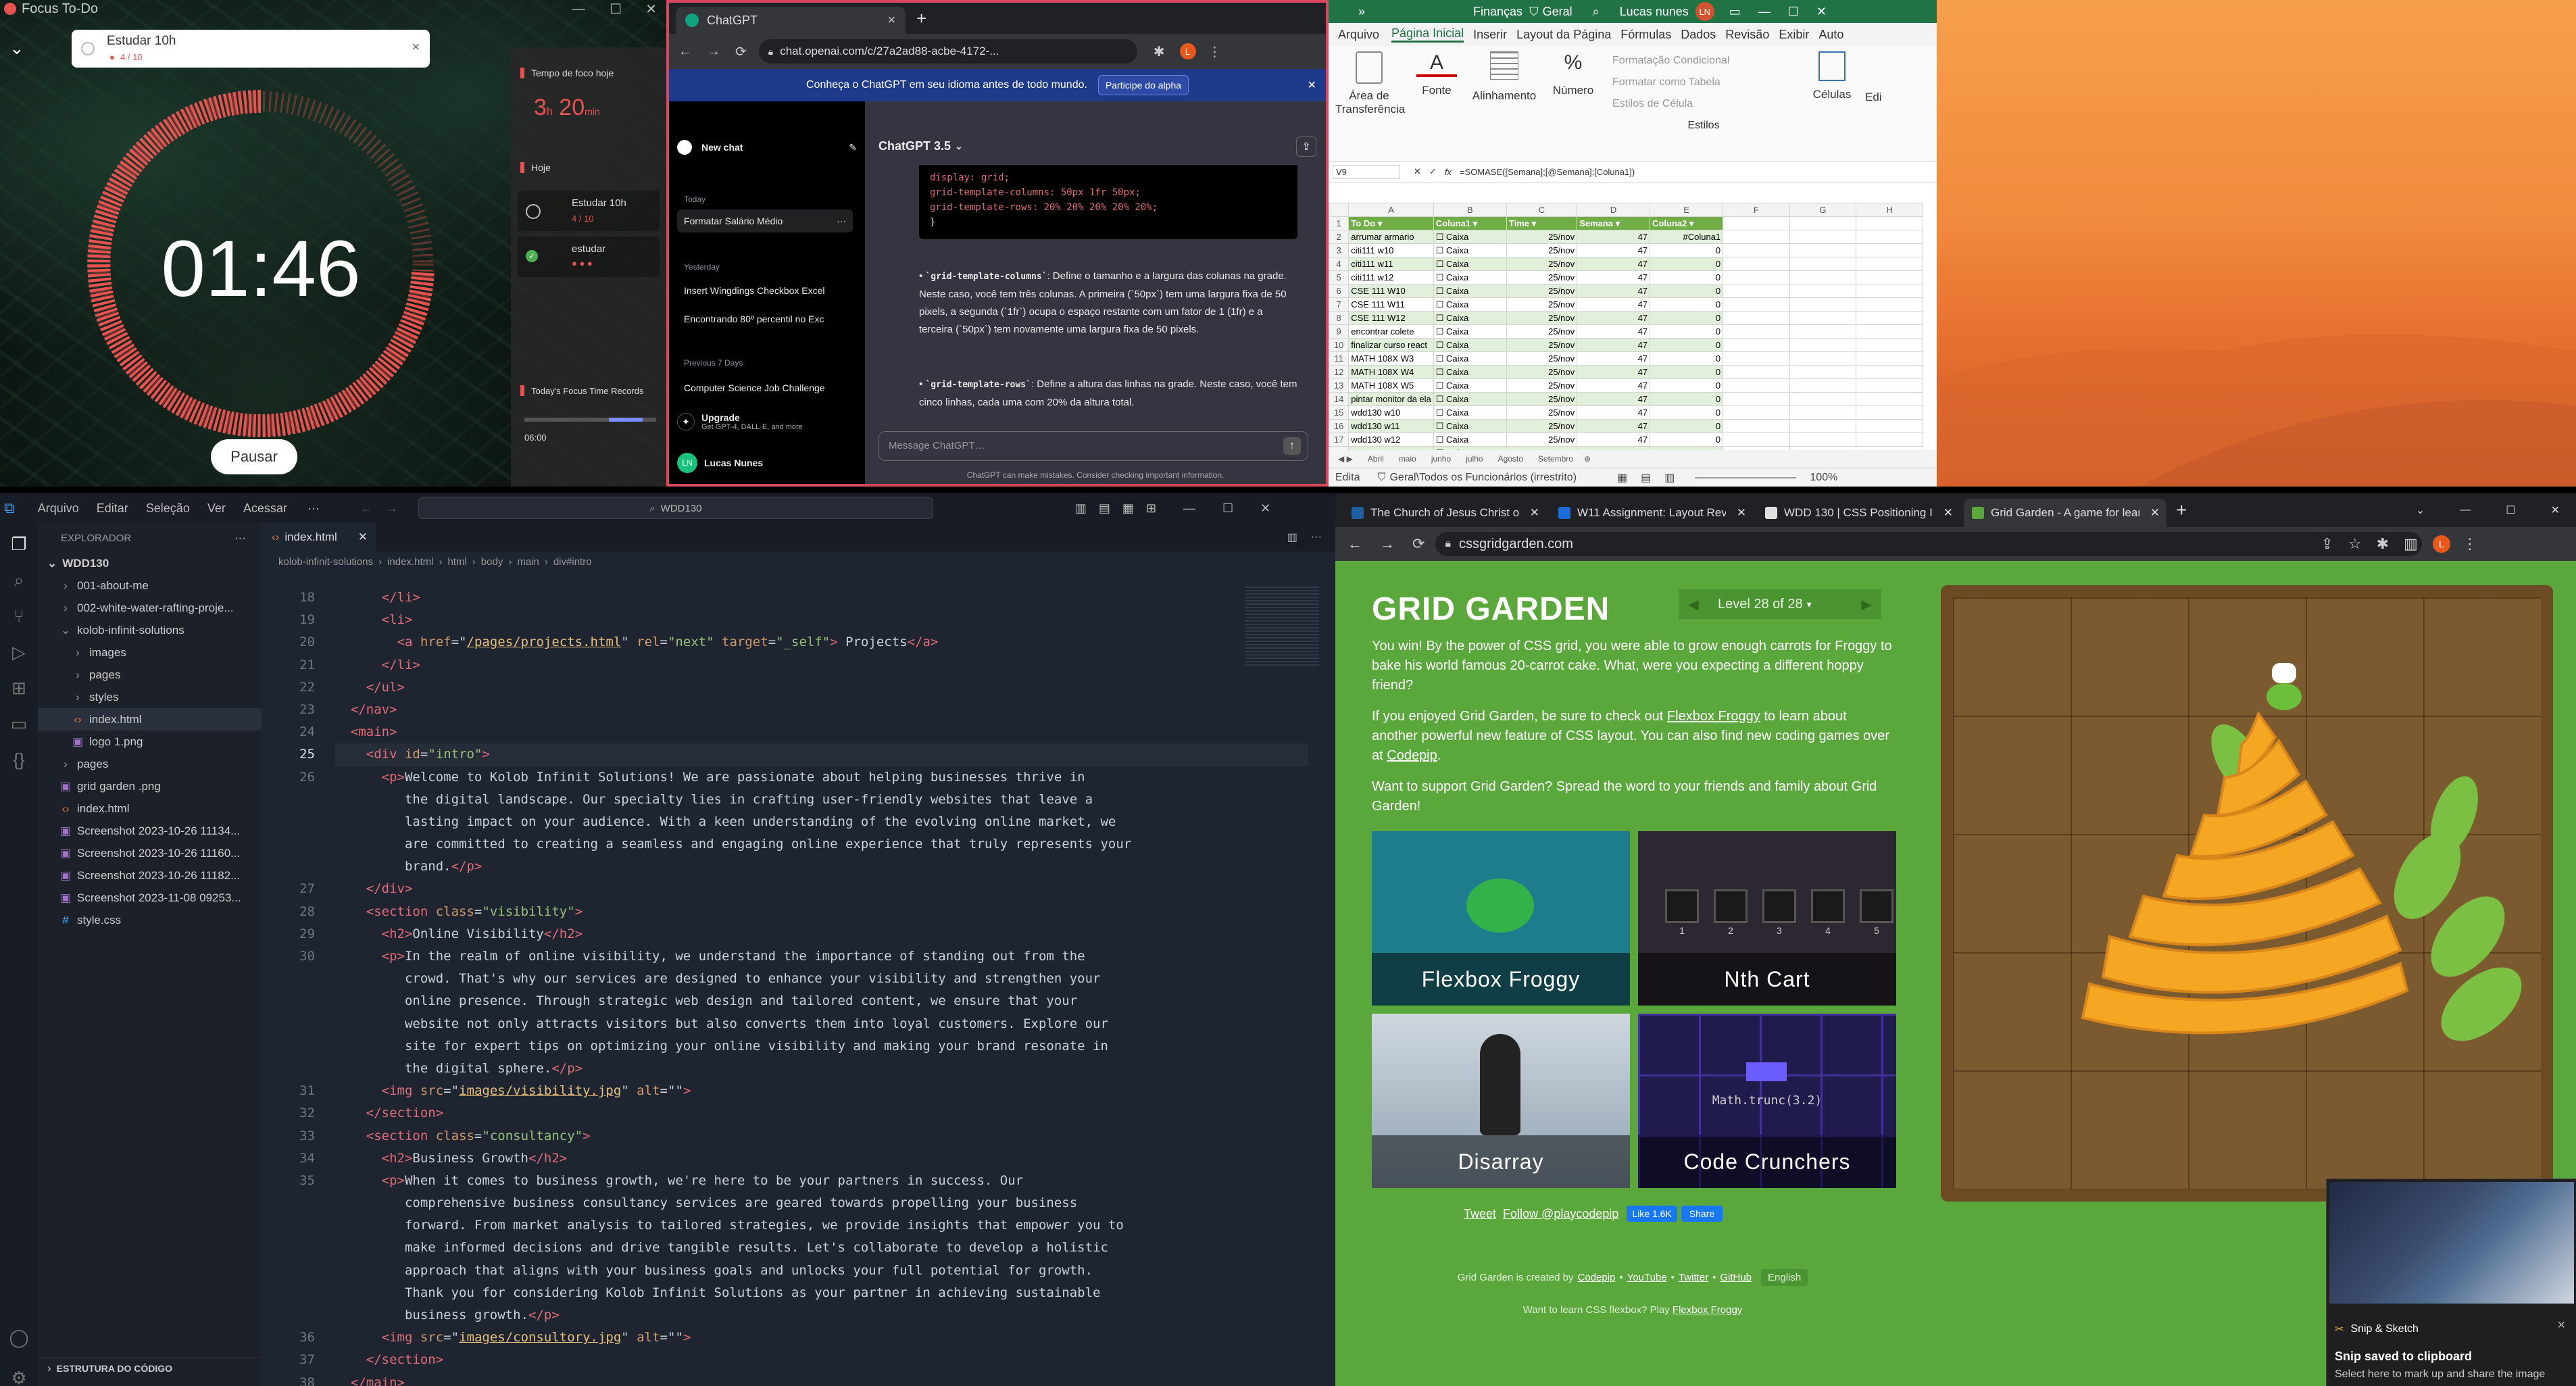 The height and width of the screenshot is (1386, 2576). What do you see at coordinates (1652, 513) in the screenshot?
I see `browser-tab: W11 Assignment: Layout Revisi... ✕` at bounding box center [1652, 513].